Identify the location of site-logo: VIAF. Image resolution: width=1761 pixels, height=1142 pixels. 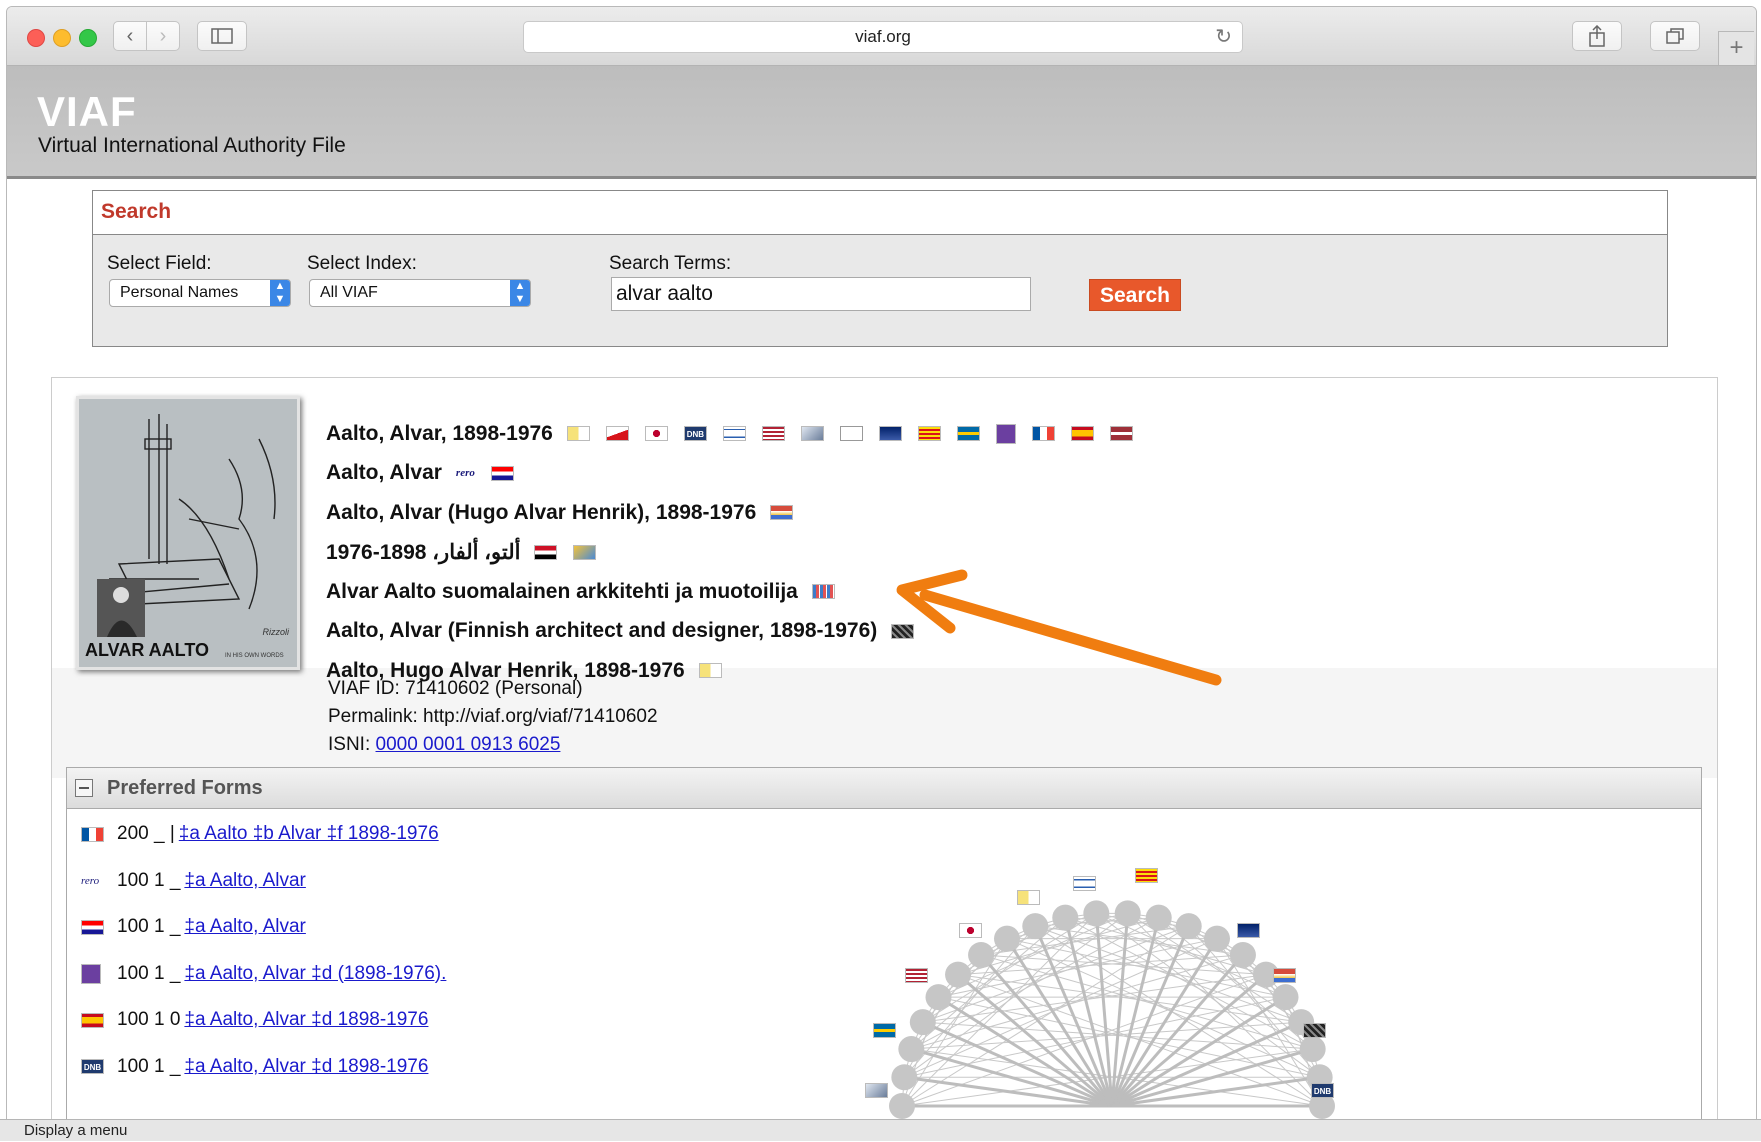
(87, 112).